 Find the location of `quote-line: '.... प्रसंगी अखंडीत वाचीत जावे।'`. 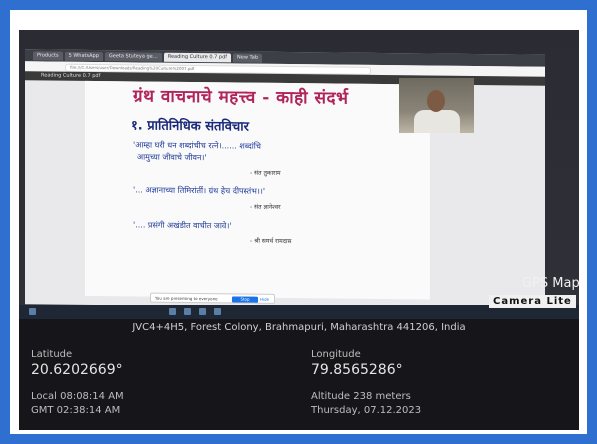

quote-line: '.... प्रसंगी अखंडीत वाचीत जावे।' is located at coordinates (182, 225).